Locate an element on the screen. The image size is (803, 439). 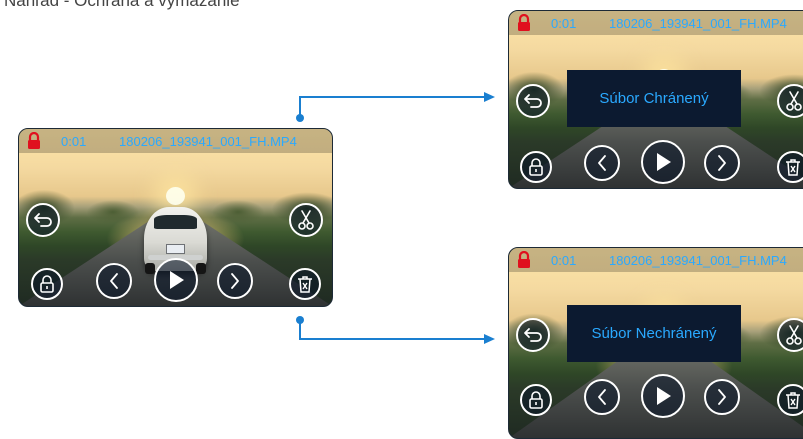
status-banner: Súbor Nechránený is located at coordinates (654, 333).